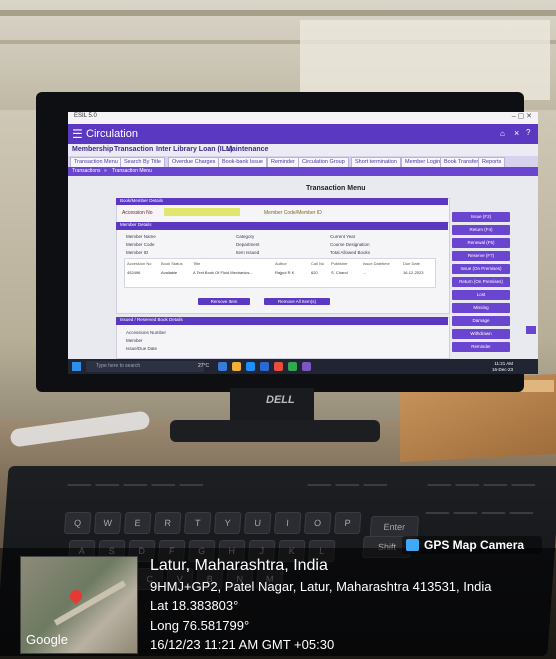 The height and width of the screenshot is (659, 556). Describe the element at coordinates (137, 213) in the screenshot. I see `accession-label: Accession No` at that location.